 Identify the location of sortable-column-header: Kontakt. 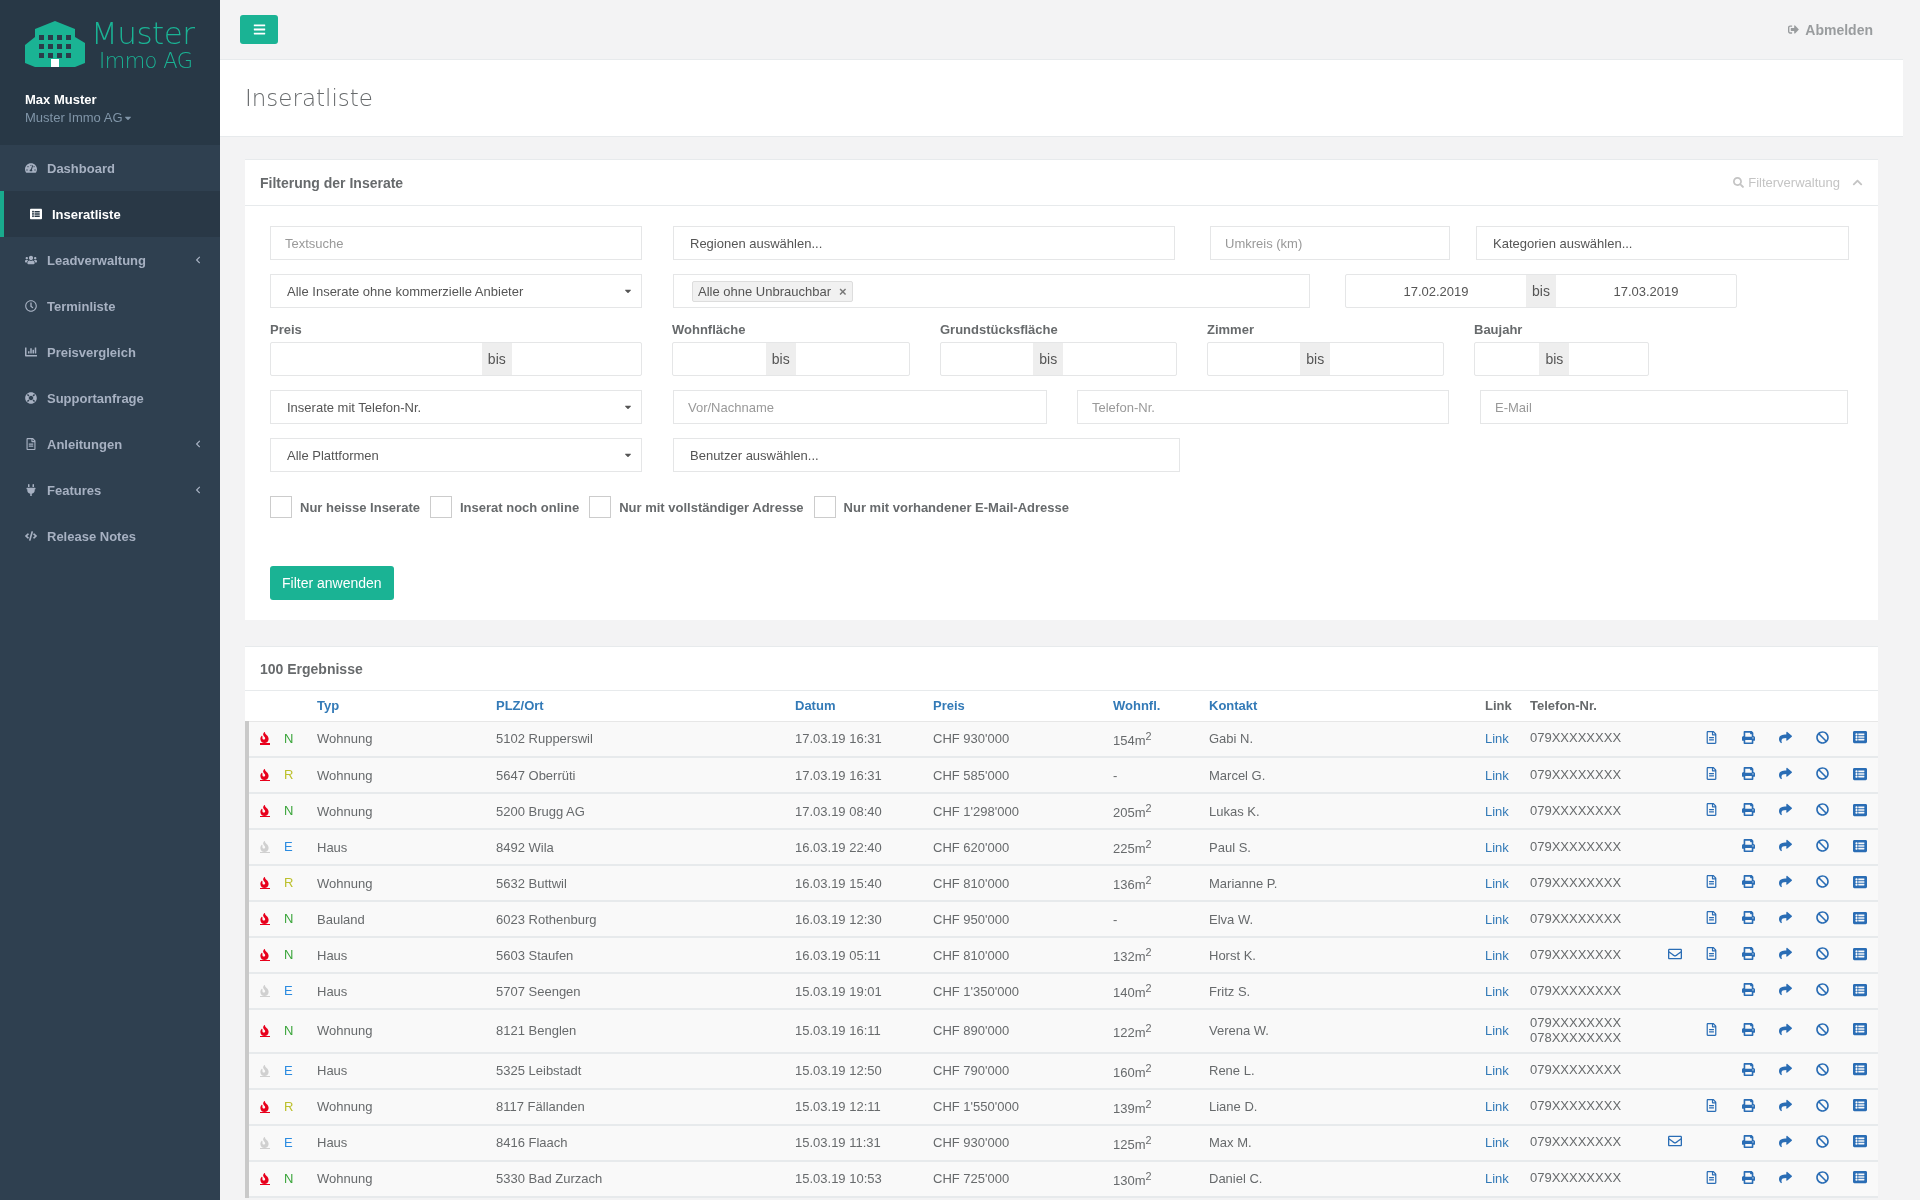
(1233, 706).